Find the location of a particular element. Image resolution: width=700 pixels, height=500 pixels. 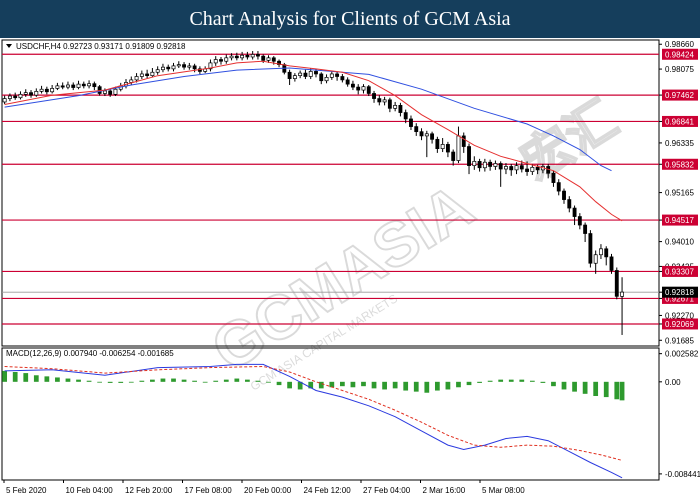

price-tick-label: 0.95165 is located at coordinates (679, 193).